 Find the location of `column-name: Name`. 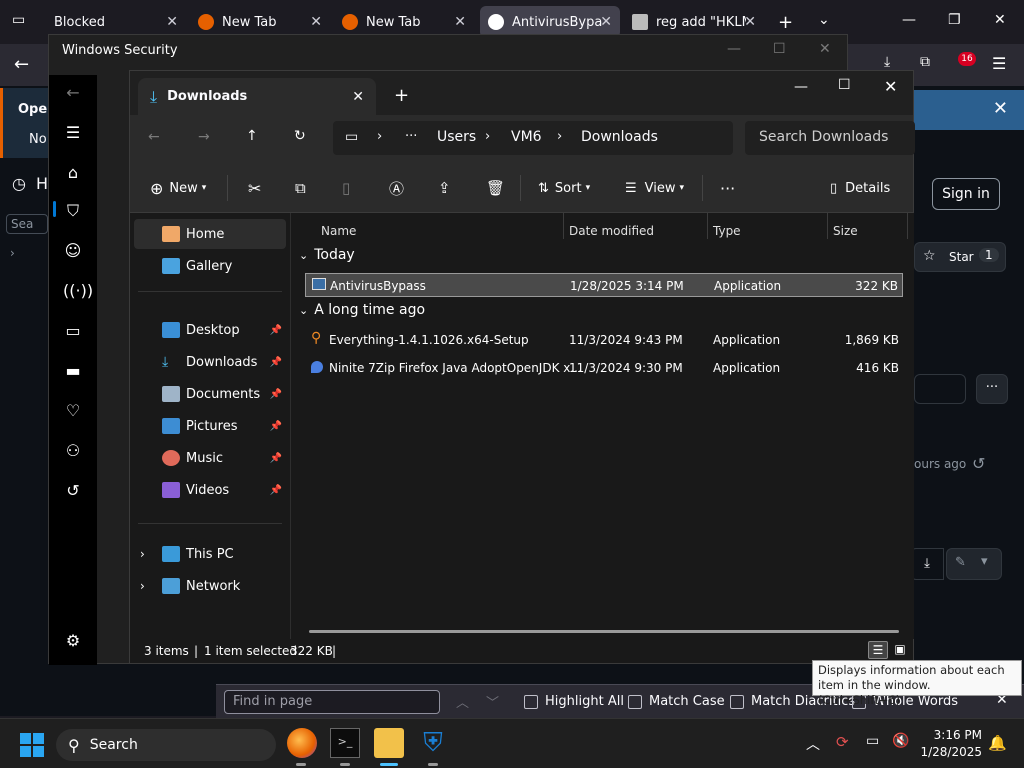

column-name: Name is located at coordinates (338, 231).